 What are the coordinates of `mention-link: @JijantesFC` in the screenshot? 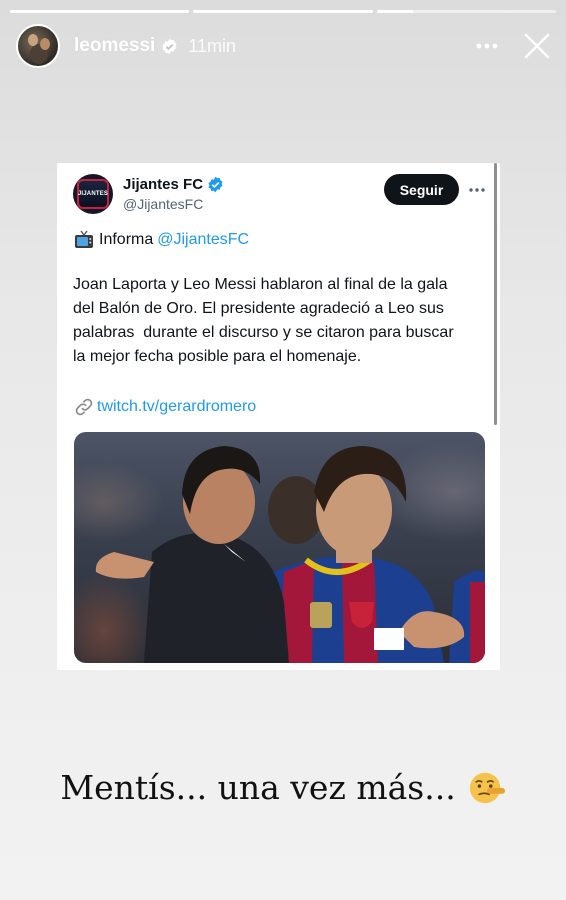 It's located at (203, 240).